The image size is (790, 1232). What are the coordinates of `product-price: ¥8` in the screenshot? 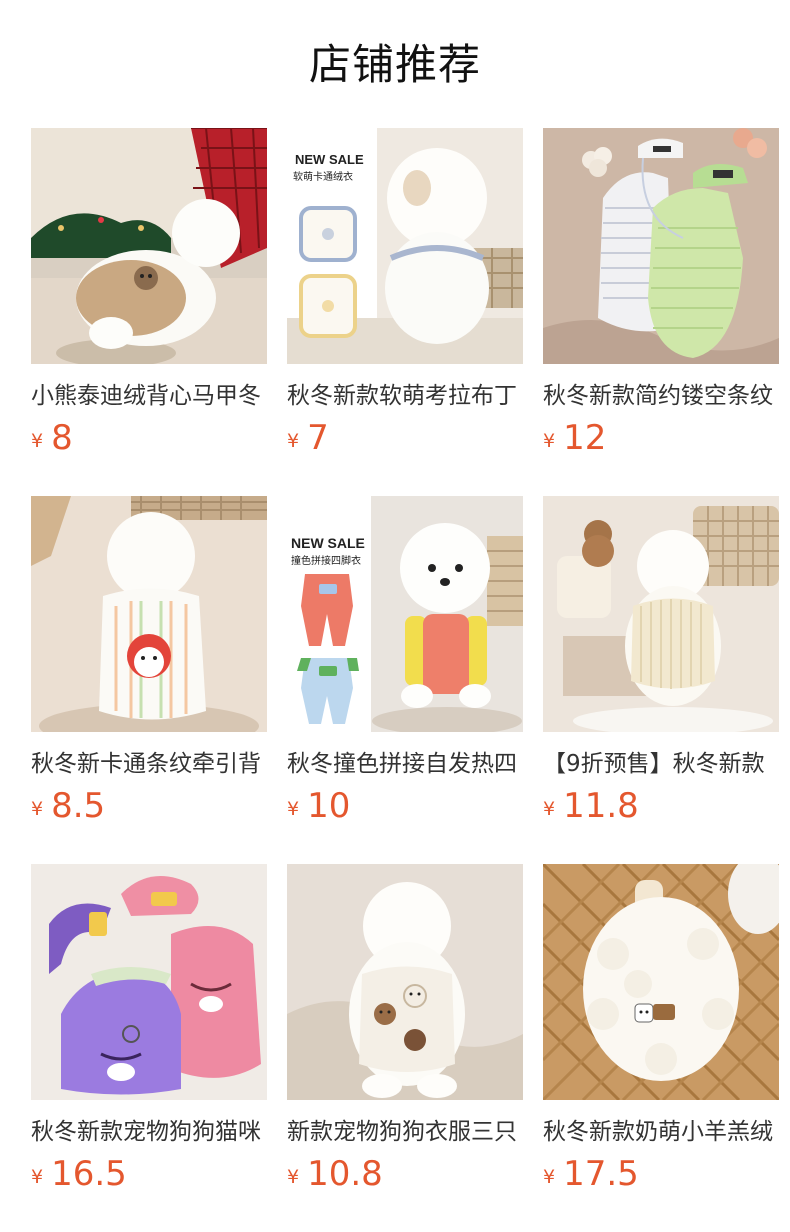 It's located at (149, 438).